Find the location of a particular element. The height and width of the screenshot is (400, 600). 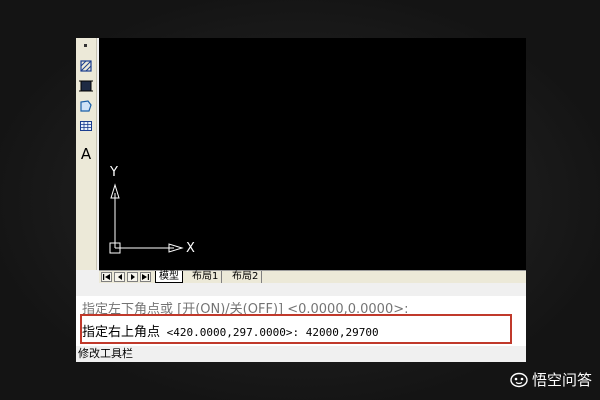

wukong-logo-icon is located at coordinates (519, 379).